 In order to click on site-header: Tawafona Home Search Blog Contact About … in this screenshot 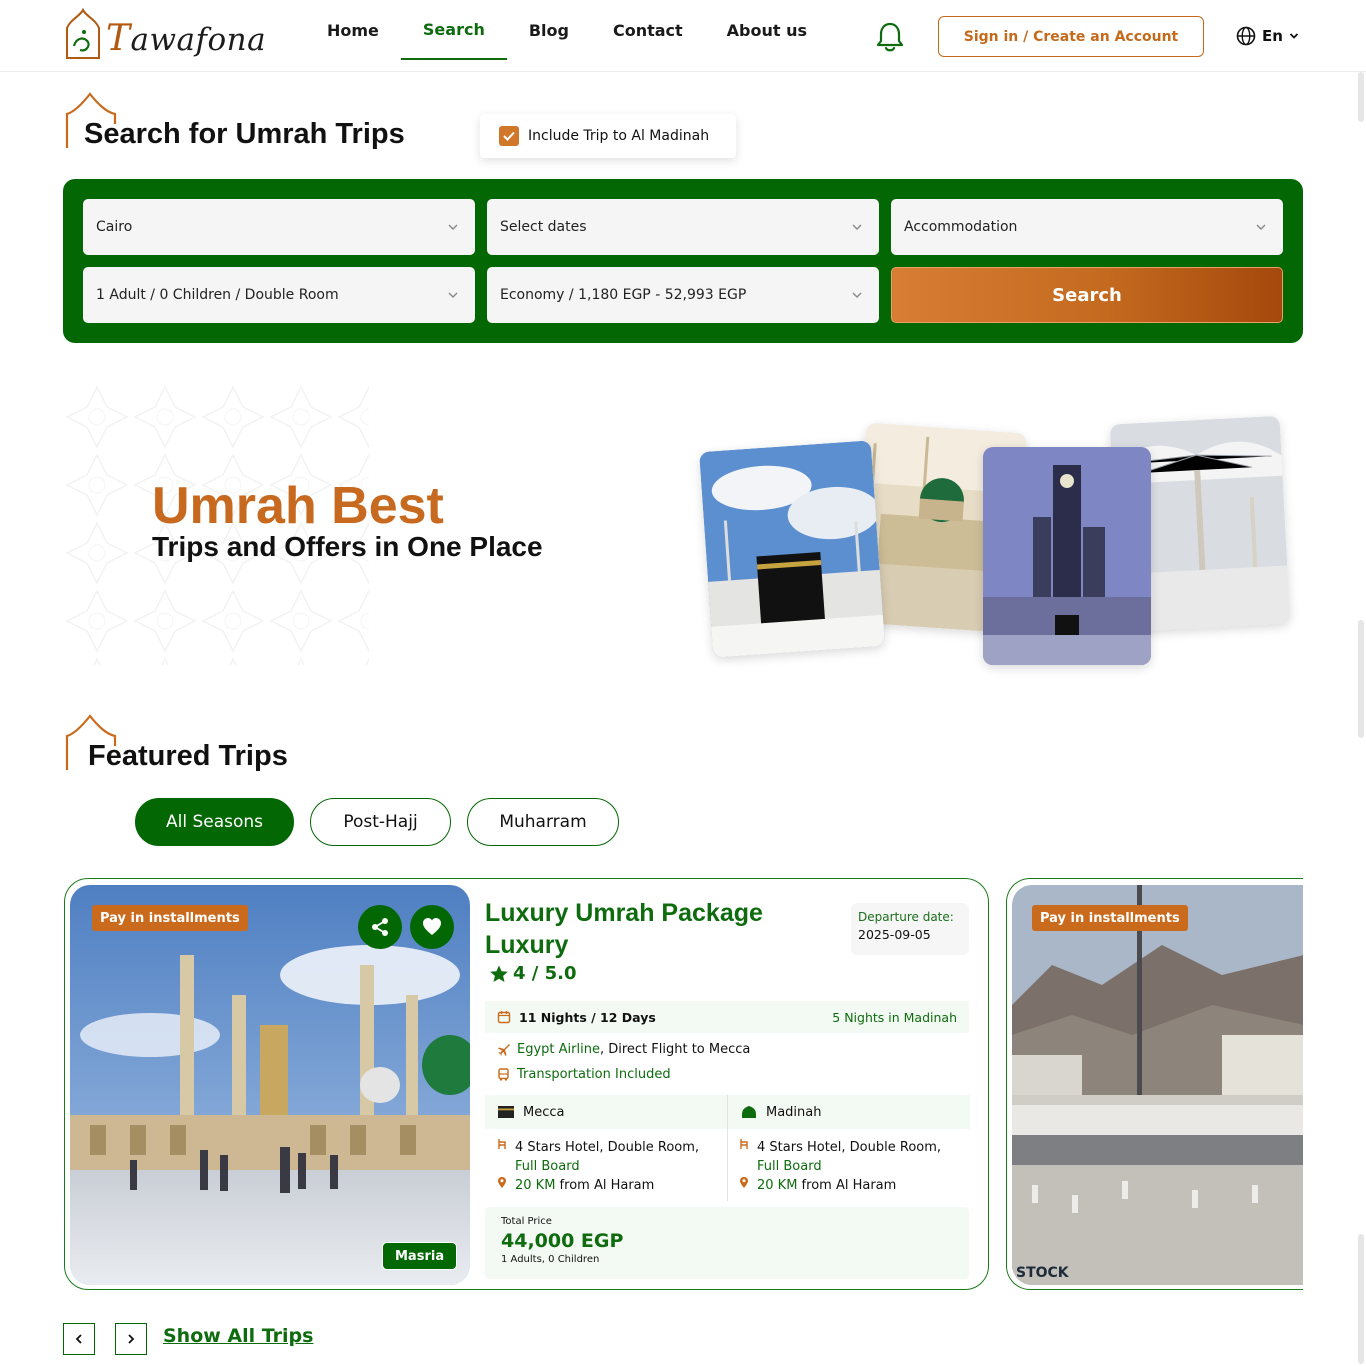, I will do `click(683, 36)`.